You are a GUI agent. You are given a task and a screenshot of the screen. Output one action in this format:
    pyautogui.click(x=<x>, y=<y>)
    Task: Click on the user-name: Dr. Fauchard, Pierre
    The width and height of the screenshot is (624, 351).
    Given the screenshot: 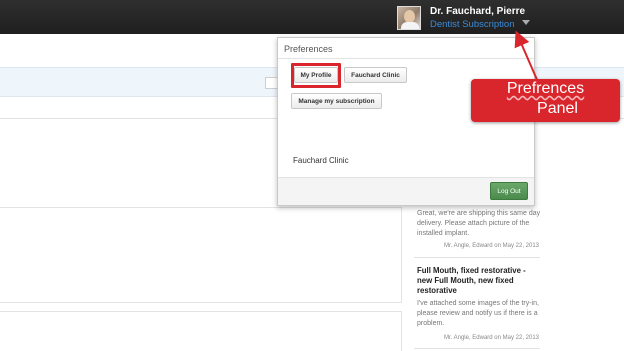 What is the action you would take?
    pyautogui.click(x=477, y=11)
    